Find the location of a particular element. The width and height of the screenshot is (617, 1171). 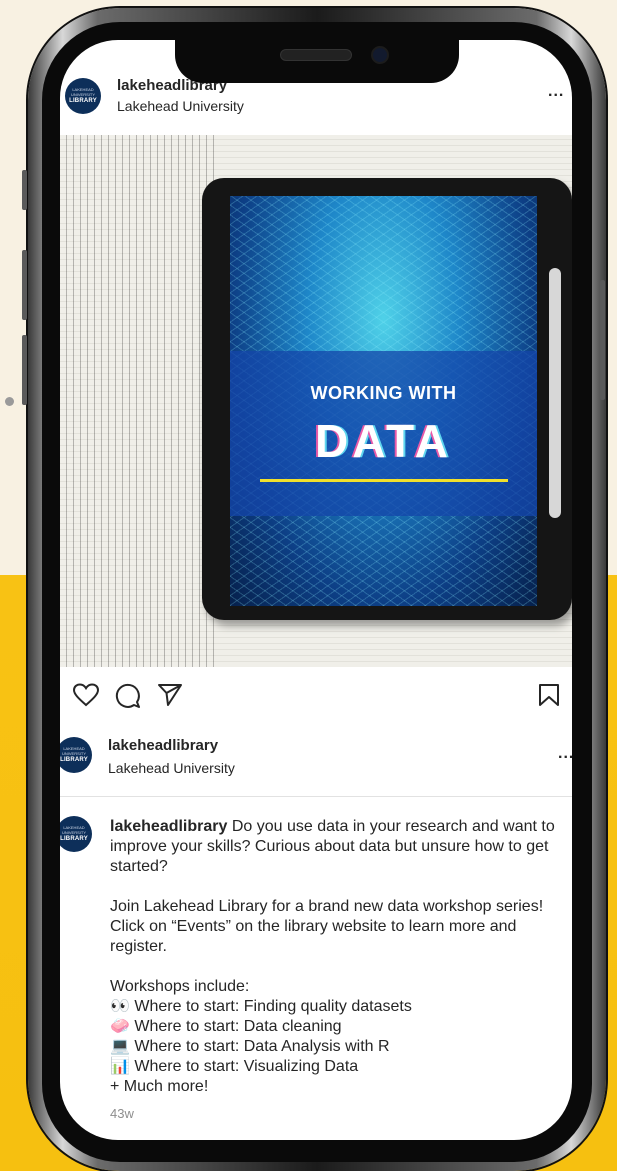

workshop-item: 🧼 Where to start: Data cleaning is located at coordinates (226, 1026).